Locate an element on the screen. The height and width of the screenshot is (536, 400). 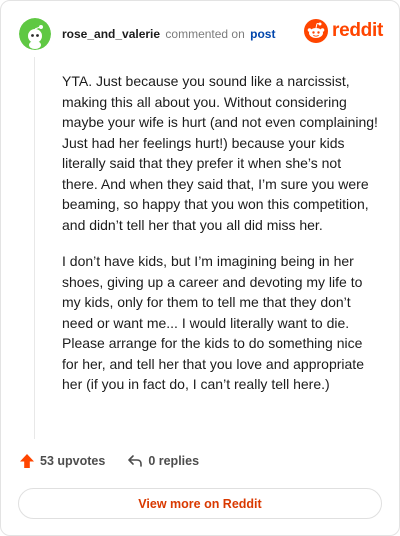
comment-meta: rose_and_valerie commented on post is located at coordinates (168, 34).